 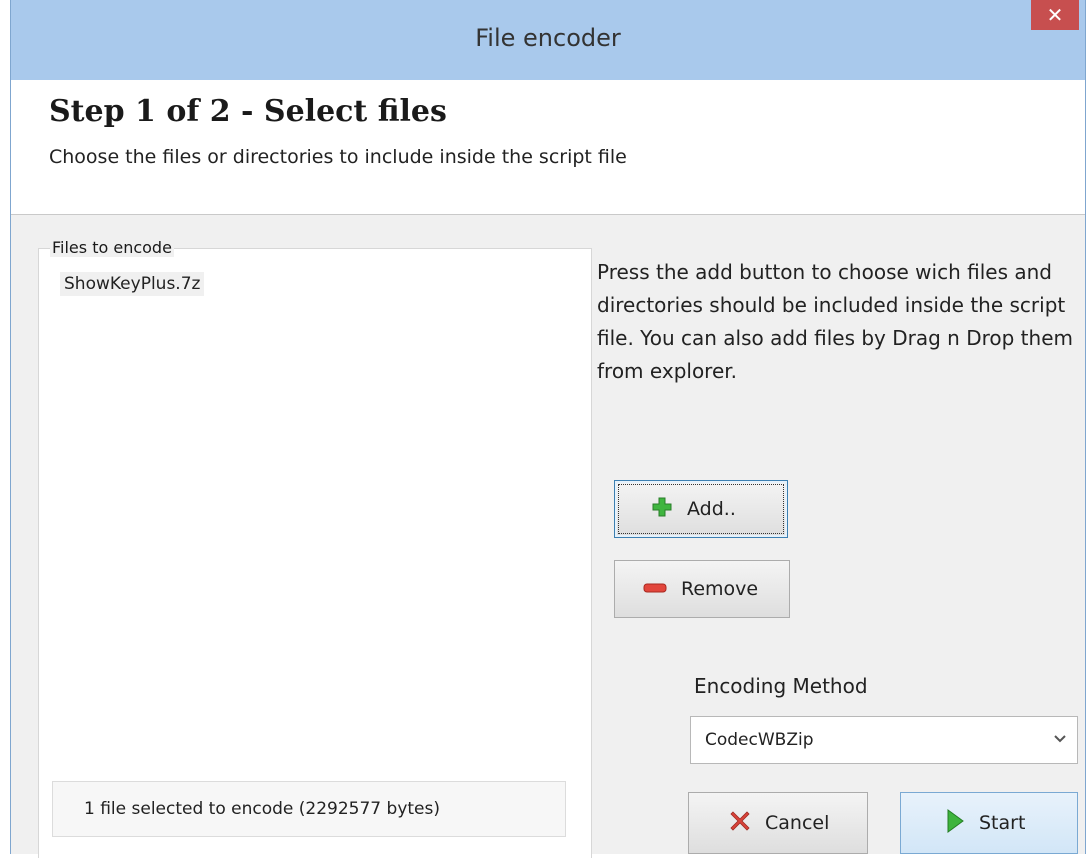 What do you see at coordinates (781, 686) in the screenshot?
I see `encoding-method-label: Encoding Method` at bounding box center [781, 686].